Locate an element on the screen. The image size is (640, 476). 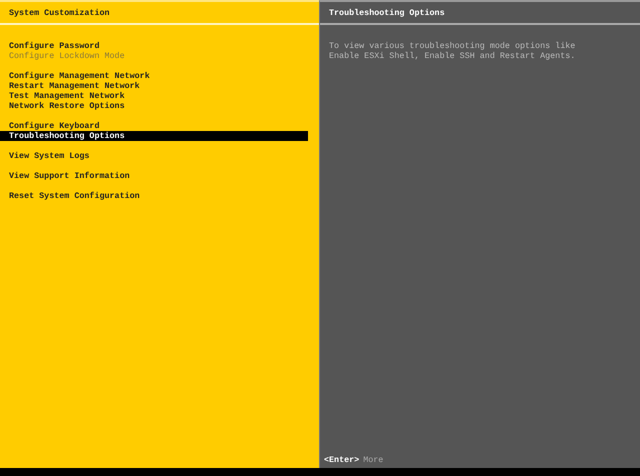
menu-item: Test Management Network is located at coordinates (154, 96).